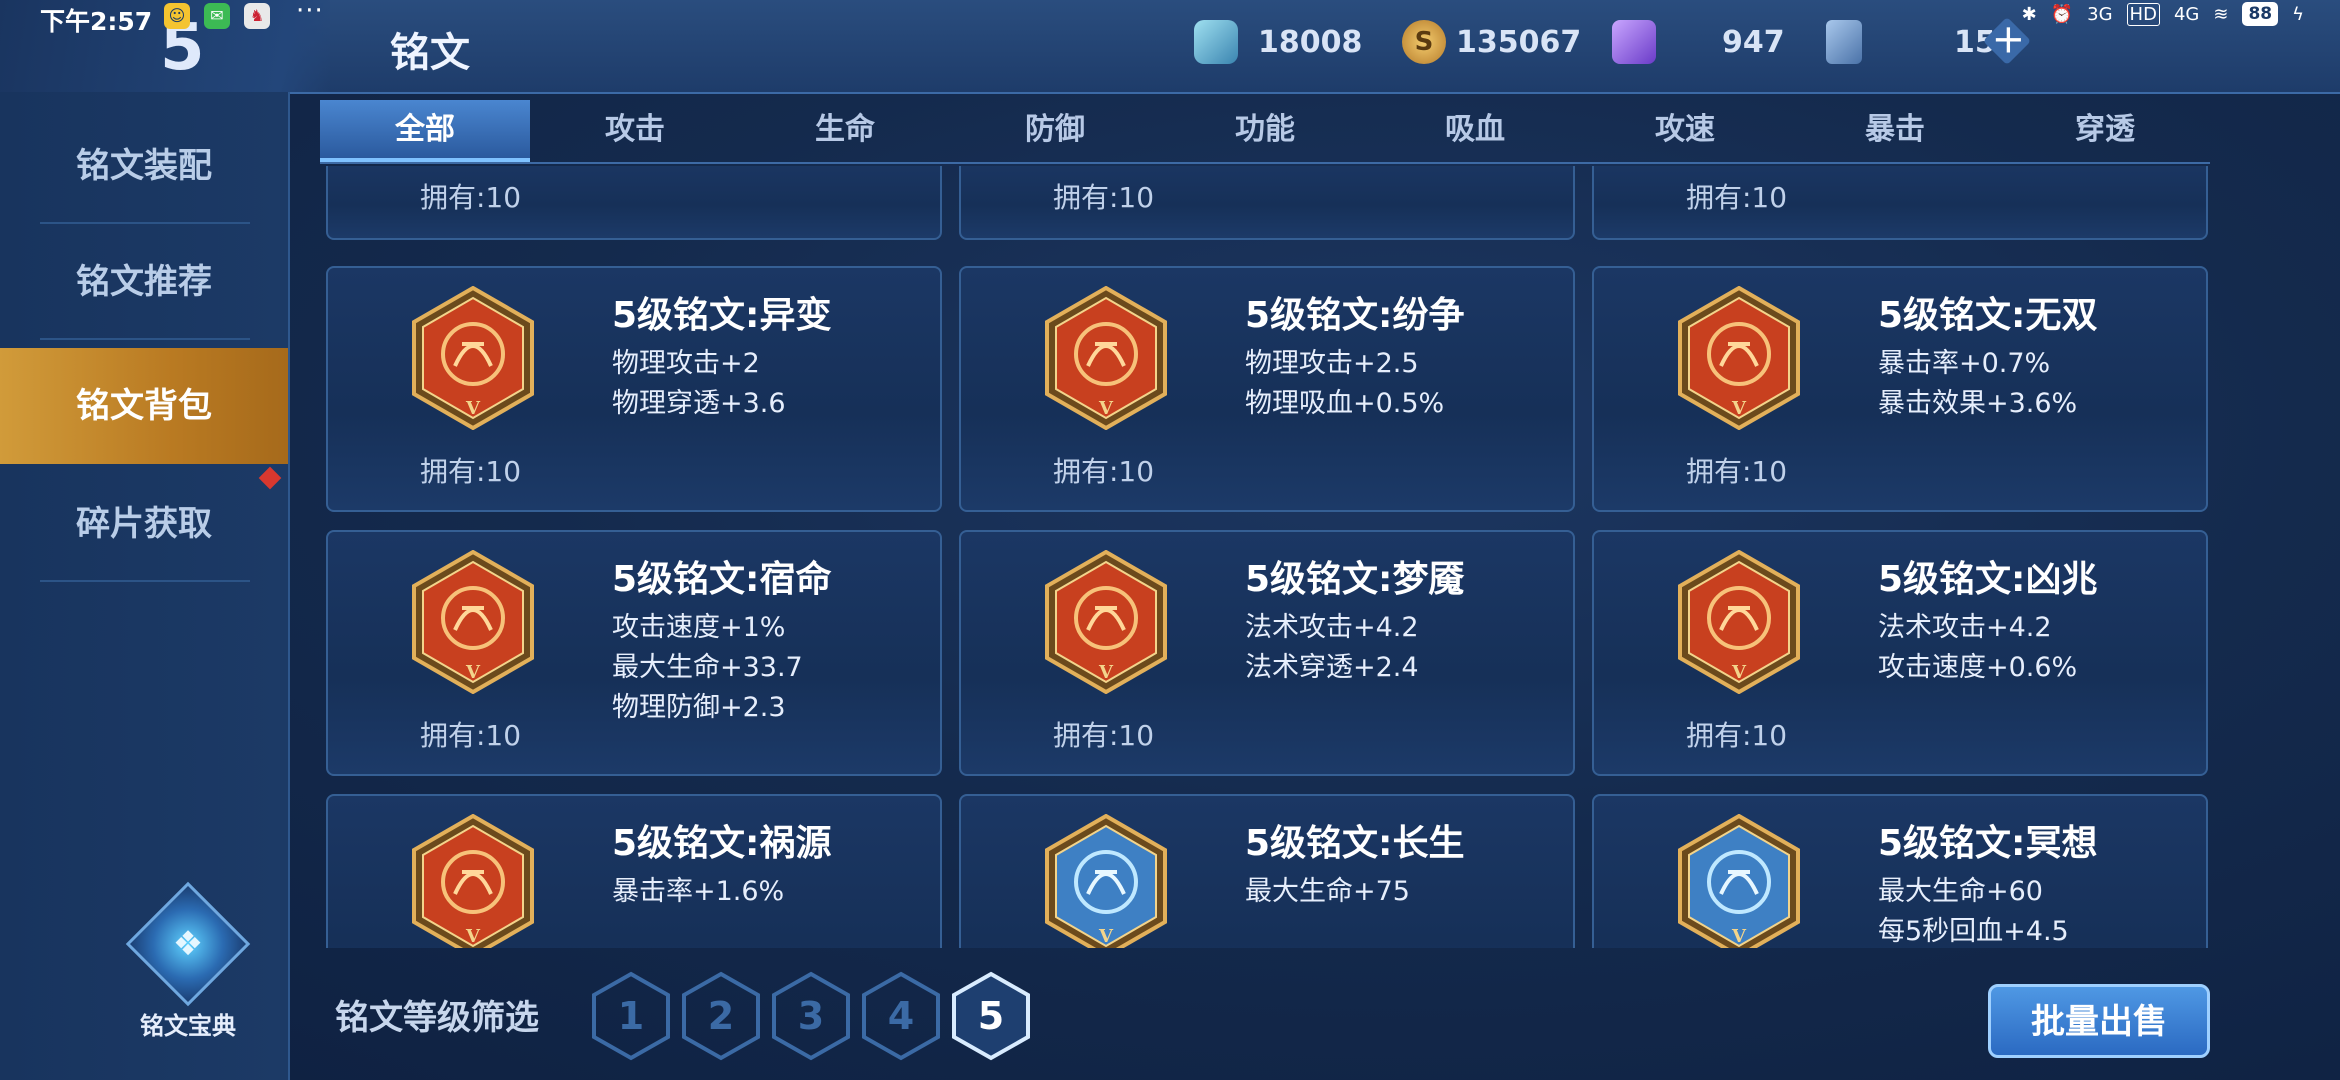  I want to click on tab-health: 生命, so click(845, 131).